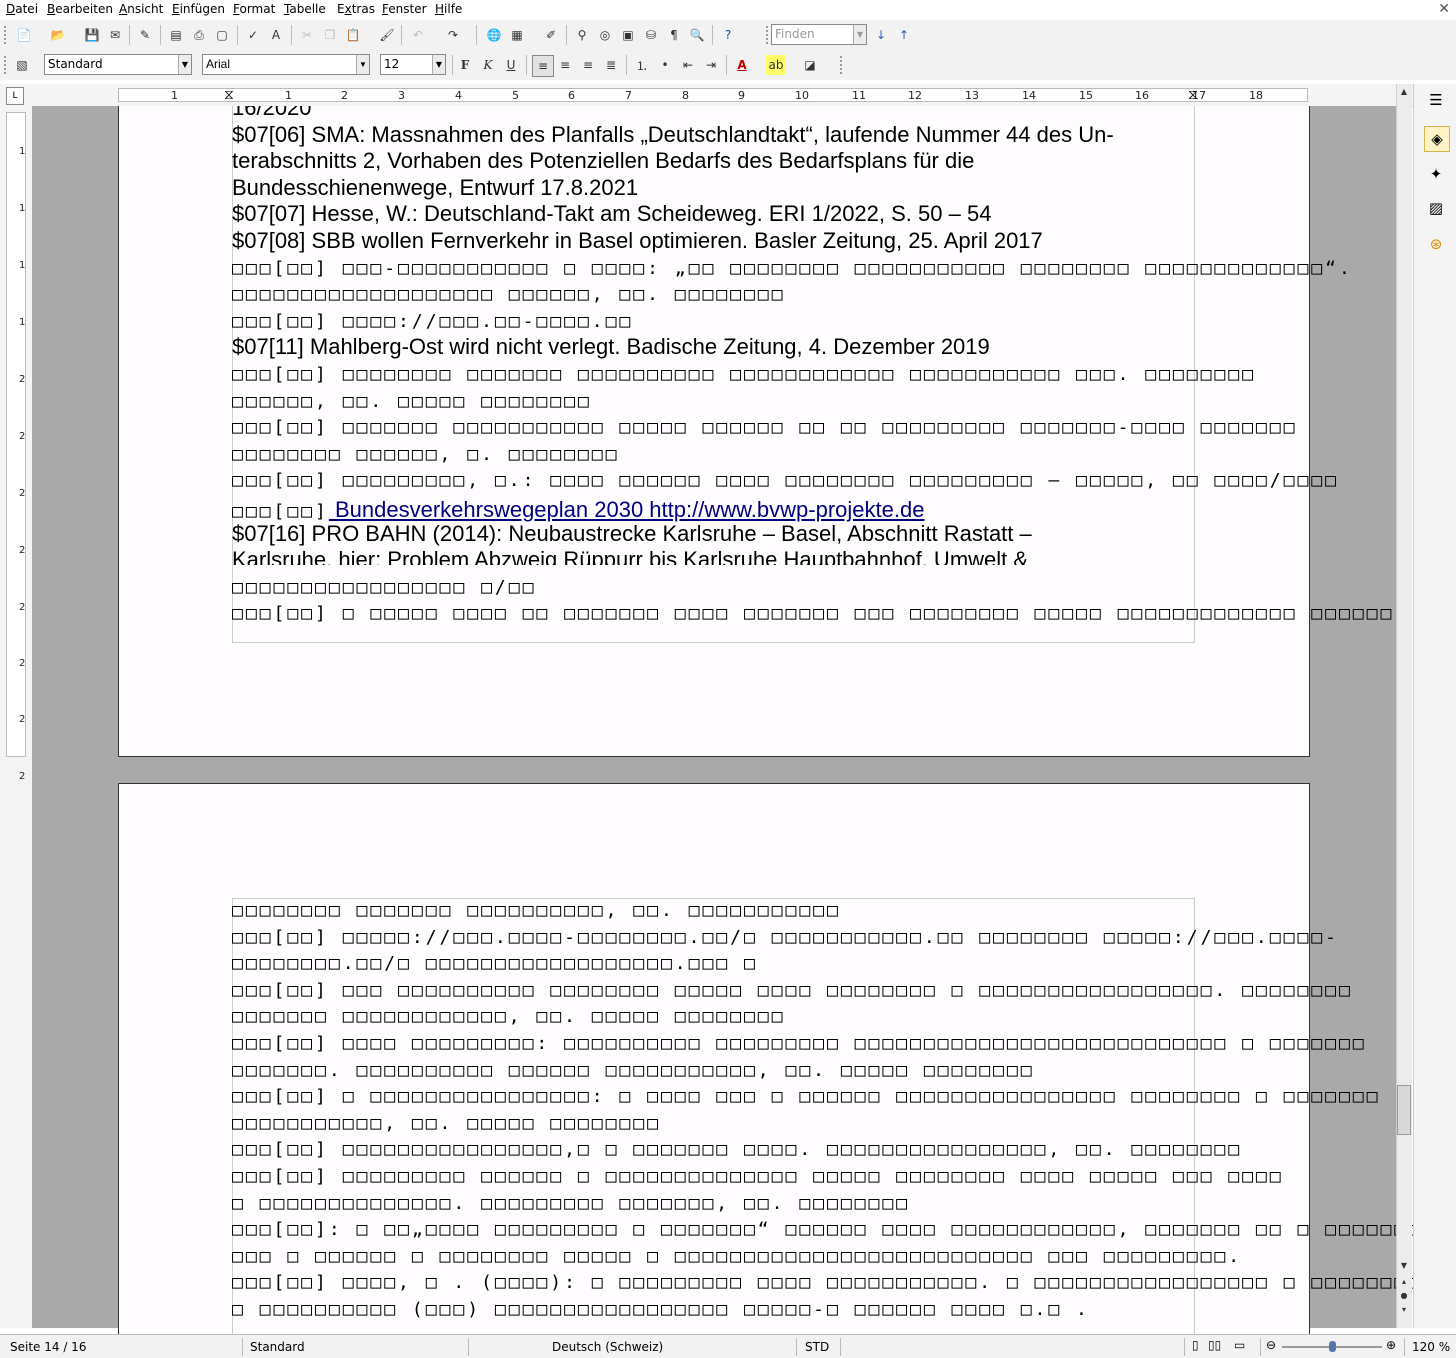 The height and width of the screenshot is (1358, 1456). What do you see at coordinates (508, 294) in the screenshot?
I see `reference-line: □□□□□□□□□□□□□□□□□□□ □□□□□□, □□. □□□□□□□□` at bounding box center [508, 294].